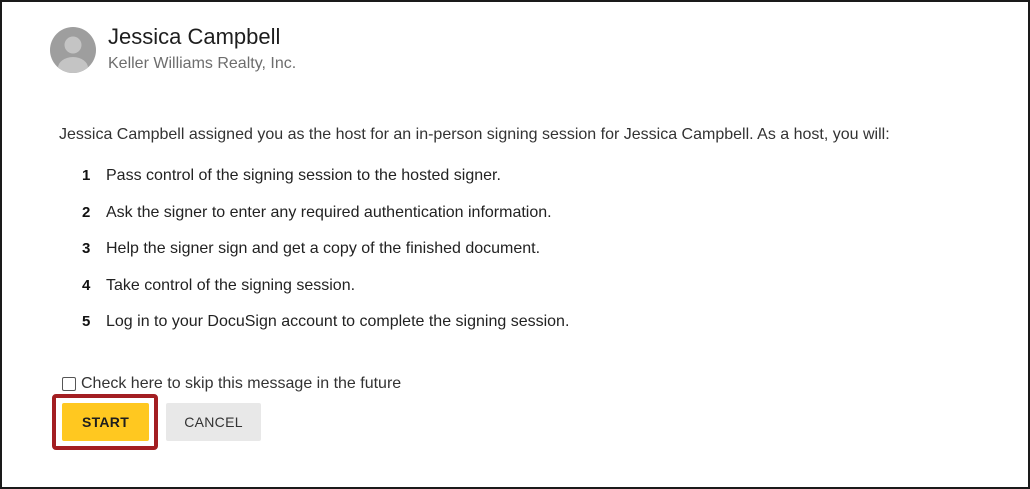 The image size is (1030, 489). Describe the element at coordinates (202, 63) in the screenshot. I see `sender-company: Keller Williams Realty, Inc.` at that location.